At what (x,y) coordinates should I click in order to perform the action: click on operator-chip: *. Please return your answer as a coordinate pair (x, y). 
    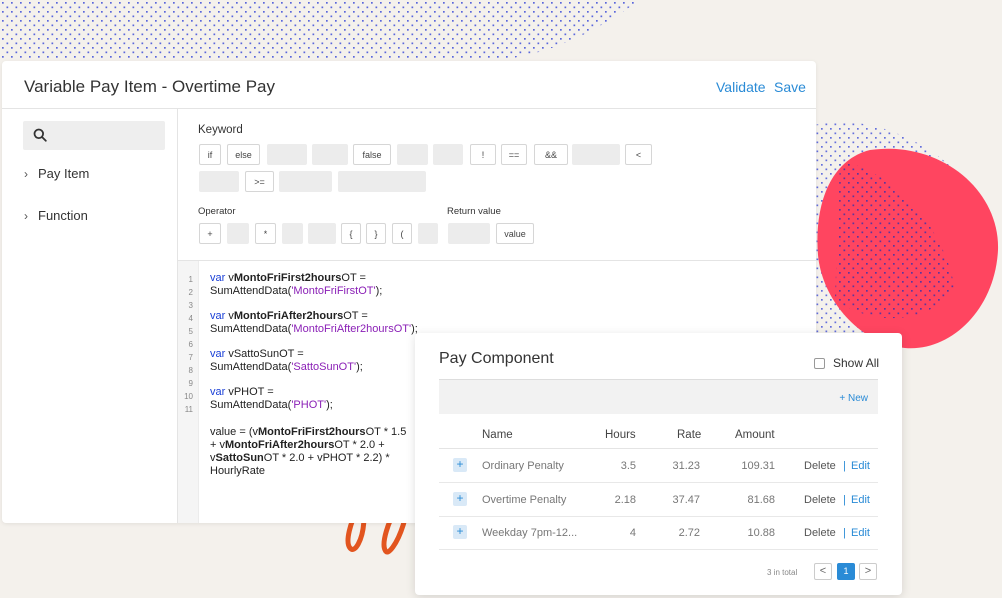
    Looking at the image, I should click on (265, 233).